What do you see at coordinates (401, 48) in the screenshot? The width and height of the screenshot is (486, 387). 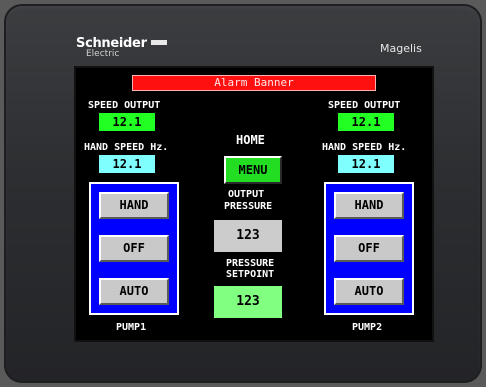 I see `model-name: Magelis` at bounding box center [401, 48].